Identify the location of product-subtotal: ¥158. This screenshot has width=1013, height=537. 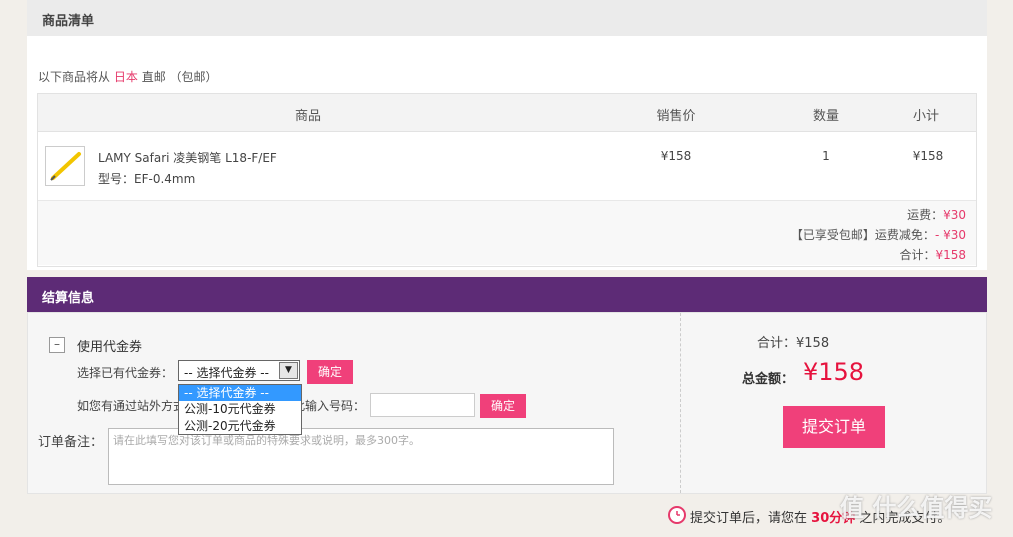
(928, 156).